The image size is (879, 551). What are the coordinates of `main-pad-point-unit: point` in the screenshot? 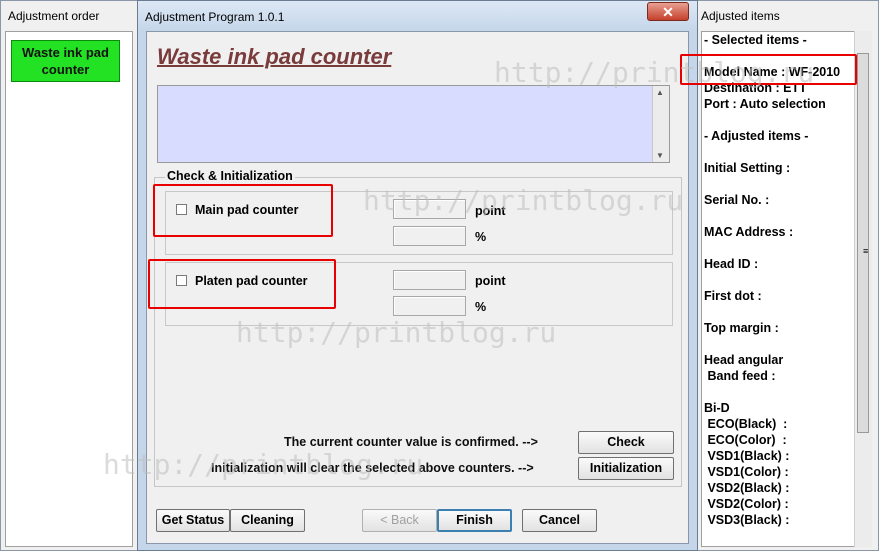 It's located at (490, 211).